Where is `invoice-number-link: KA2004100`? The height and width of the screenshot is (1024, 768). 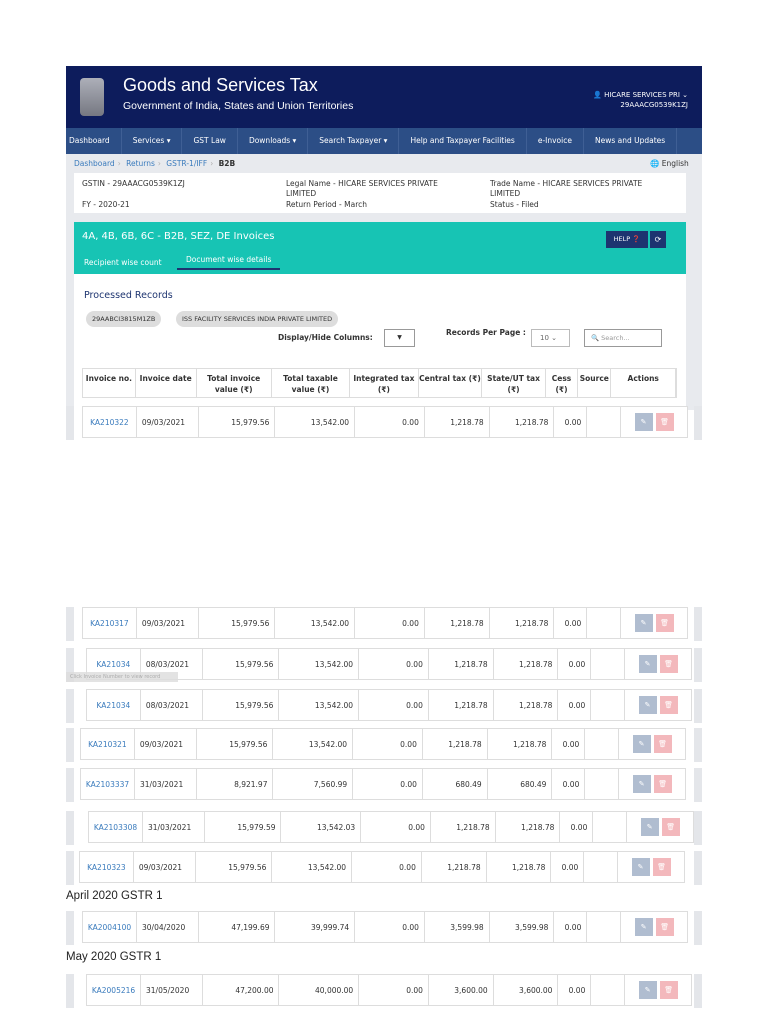
invoice-number-link: KA2004100 is located at coordinates (110, 927).